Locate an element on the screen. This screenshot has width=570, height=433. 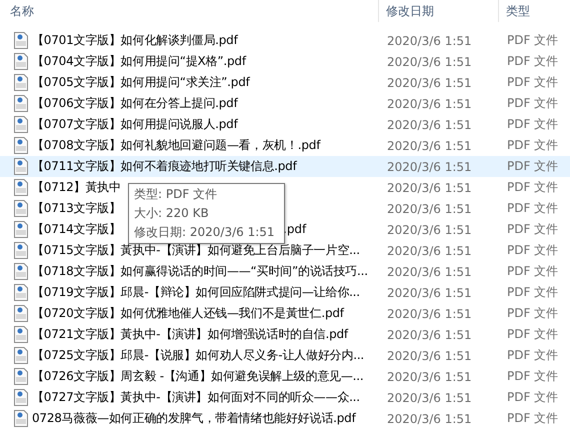
file-name: 【0714文字版】 is located at coordinates (76, 229).